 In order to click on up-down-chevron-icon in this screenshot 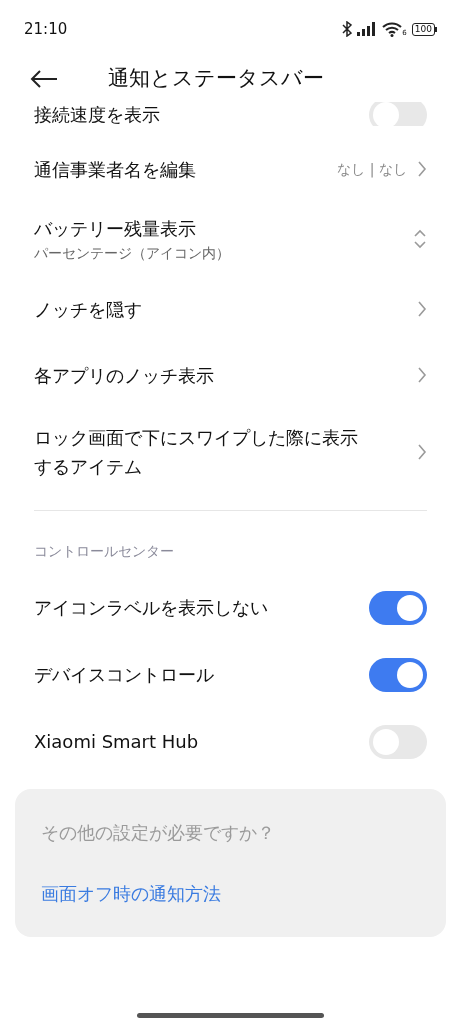, I will do `click(420, 239)`.